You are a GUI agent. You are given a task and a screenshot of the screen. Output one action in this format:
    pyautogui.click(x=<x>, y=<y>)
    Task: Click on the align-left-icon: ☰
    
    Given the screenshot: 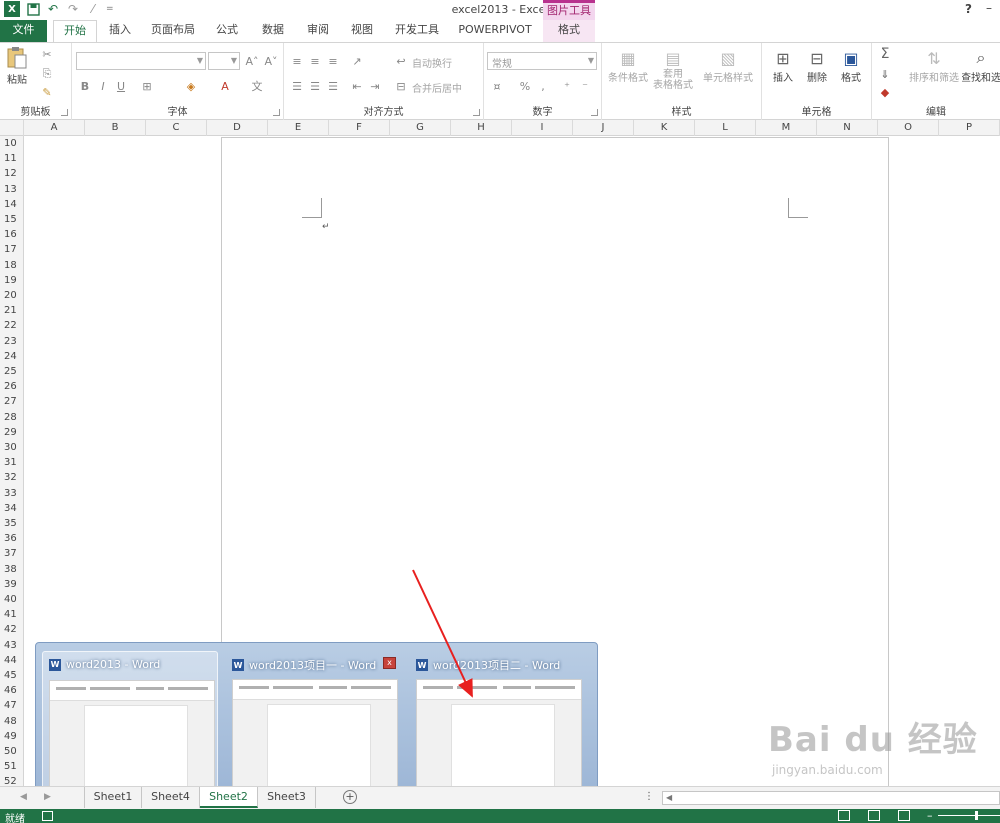 What is the action you would take?
    pyautogui.click(x=297, y=86)
    